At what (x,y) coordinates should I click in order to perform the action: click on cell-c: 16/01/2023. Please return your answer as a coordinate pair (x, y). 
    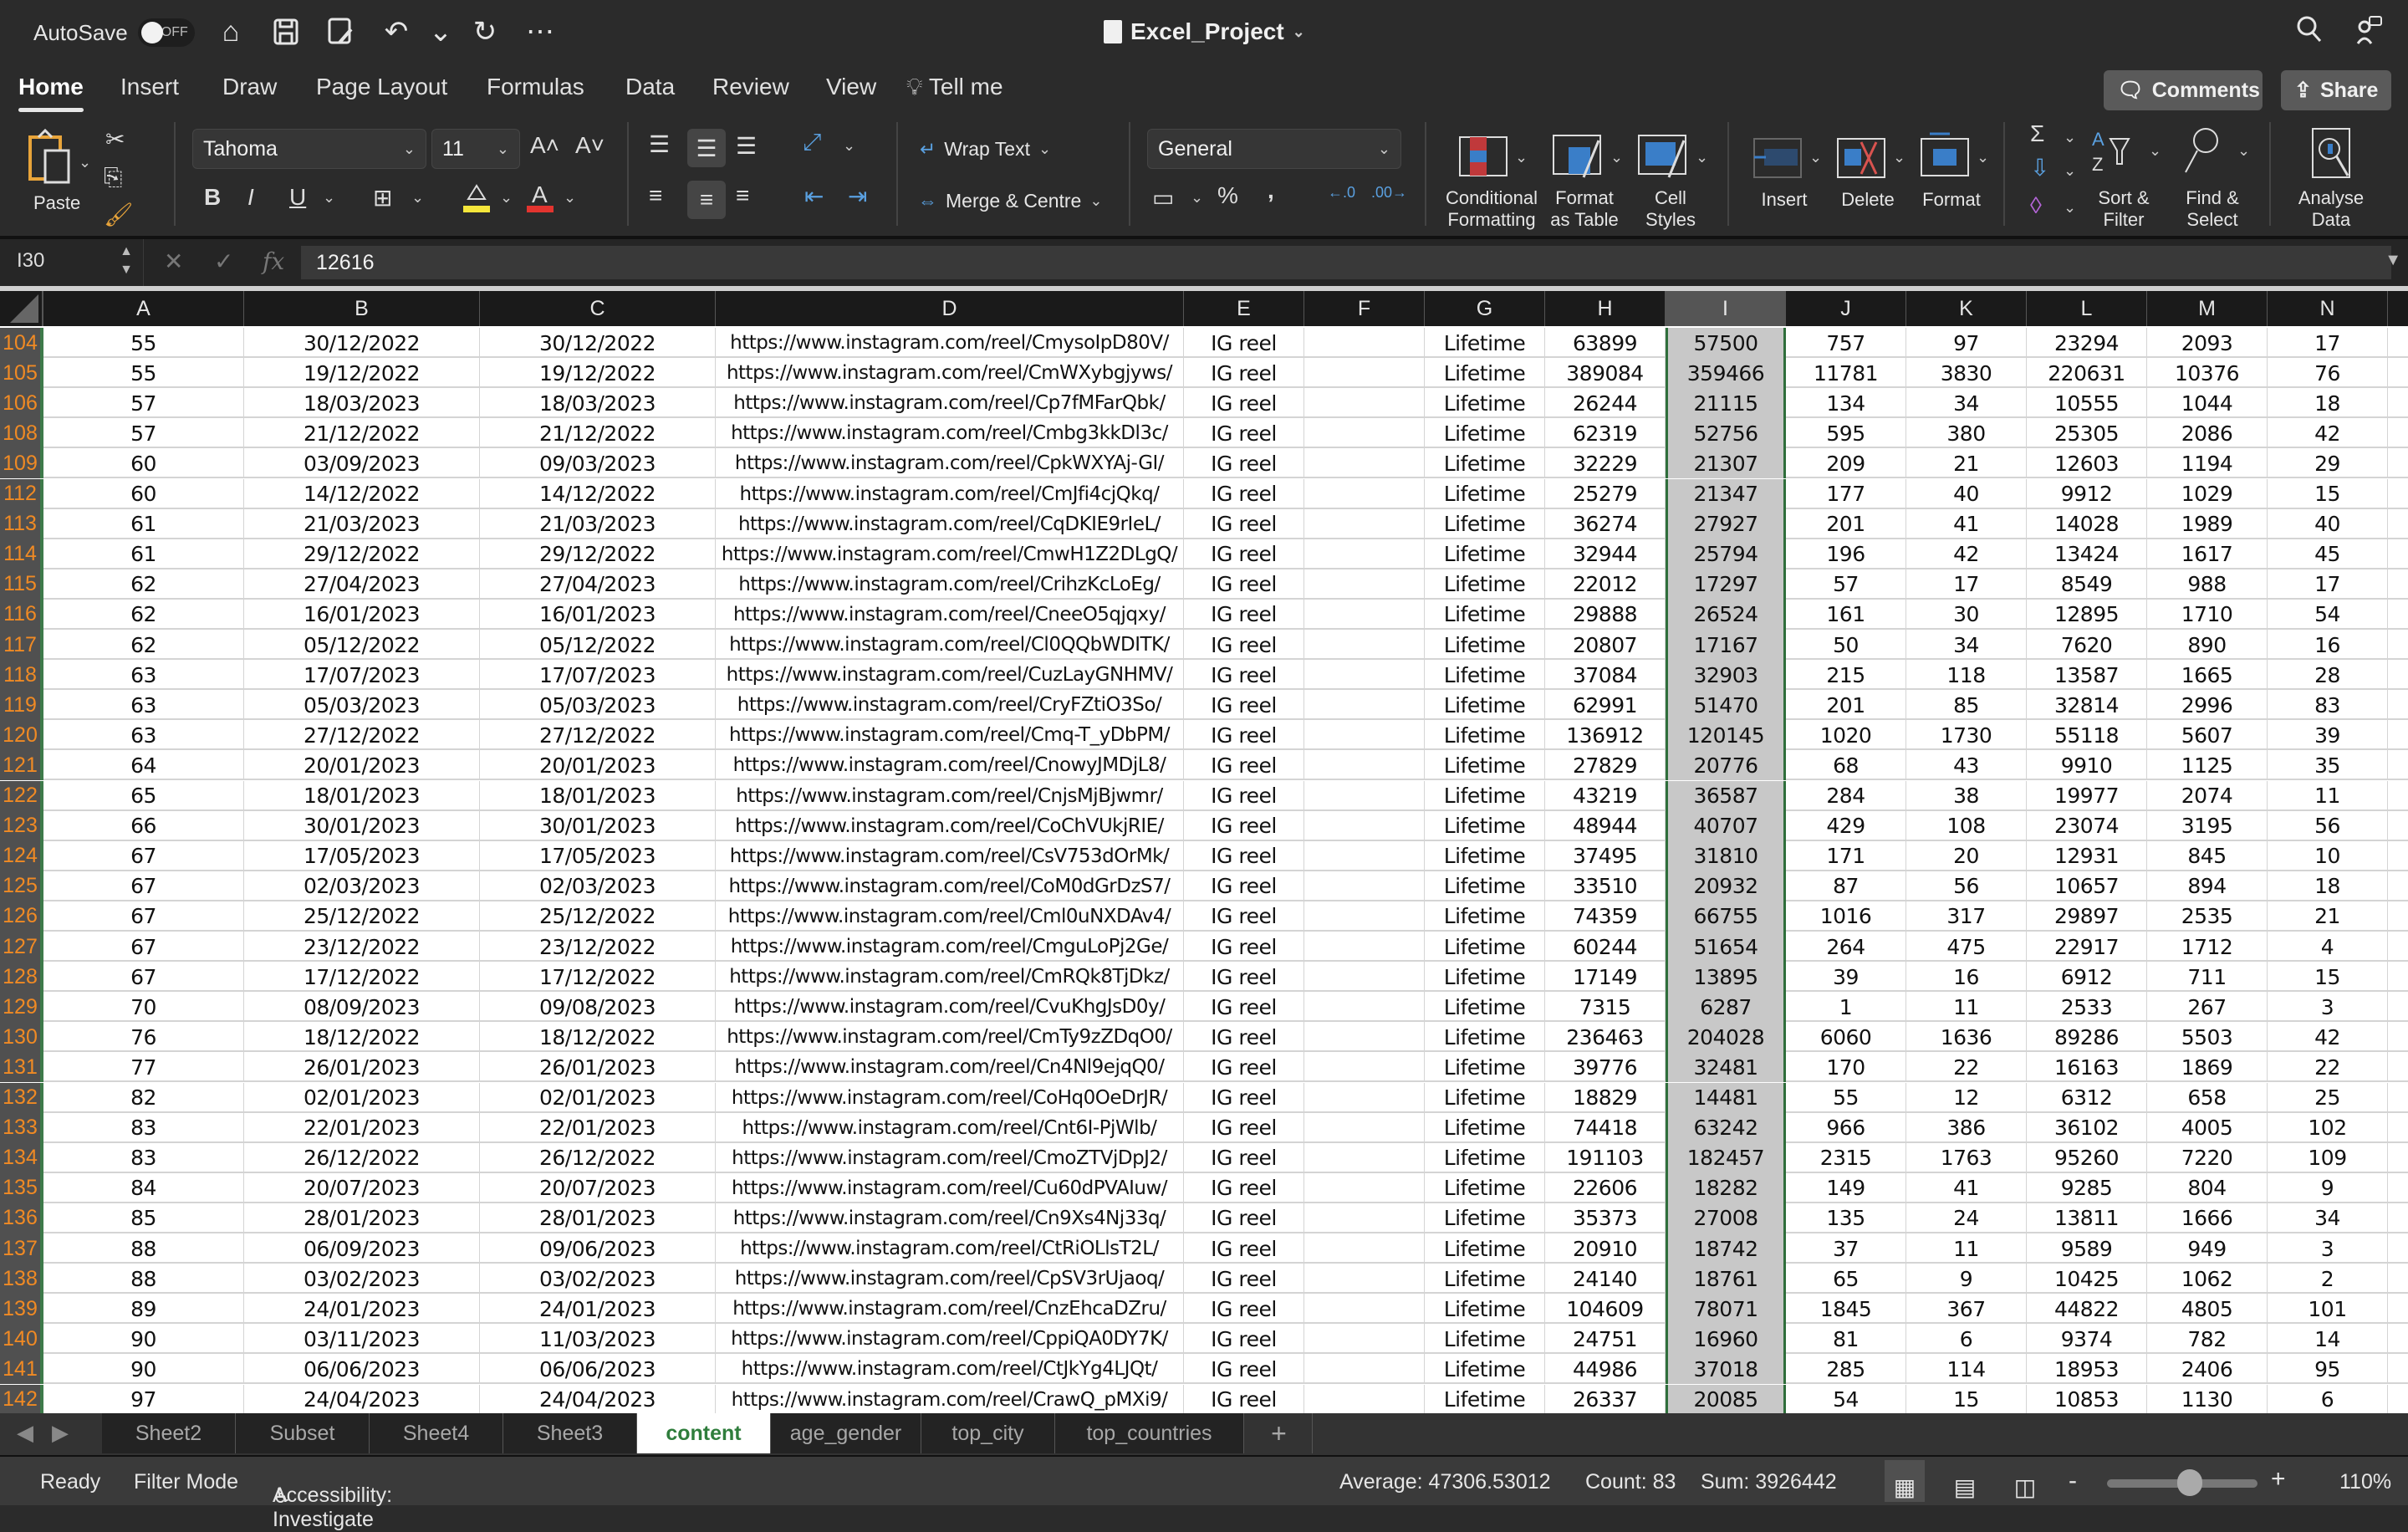
    Looking at the image, I should click on (598, 614).